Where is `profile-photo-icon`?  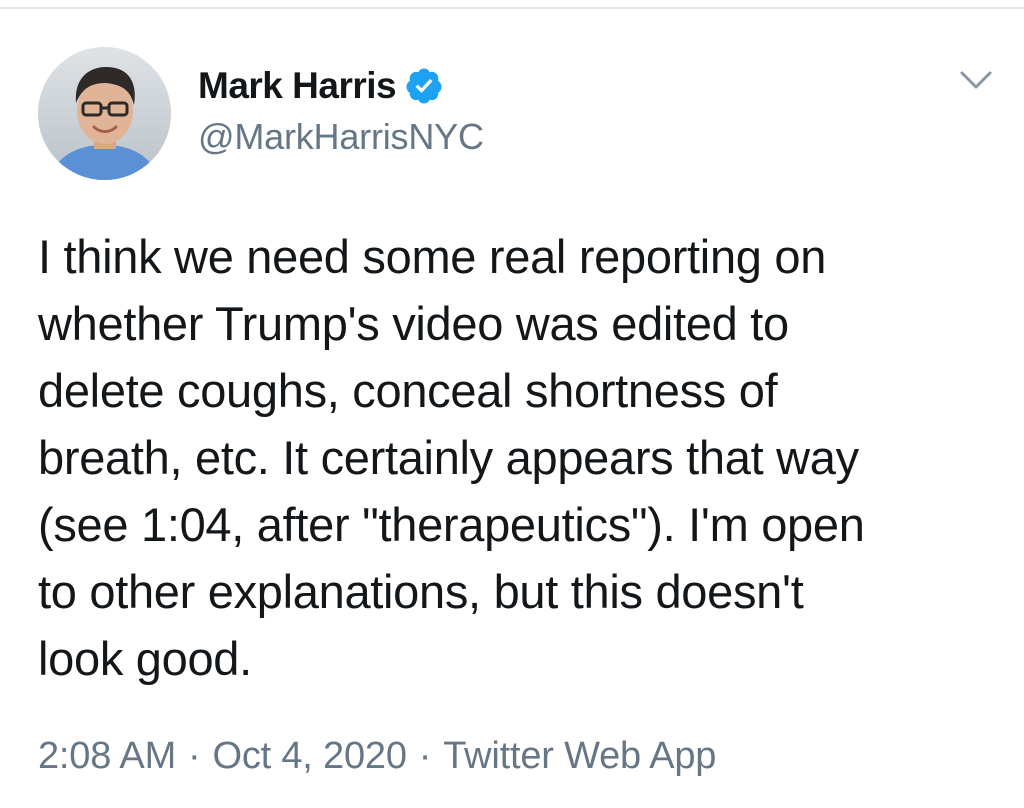
profile-photo-icon is located at coordinates (104, 113).